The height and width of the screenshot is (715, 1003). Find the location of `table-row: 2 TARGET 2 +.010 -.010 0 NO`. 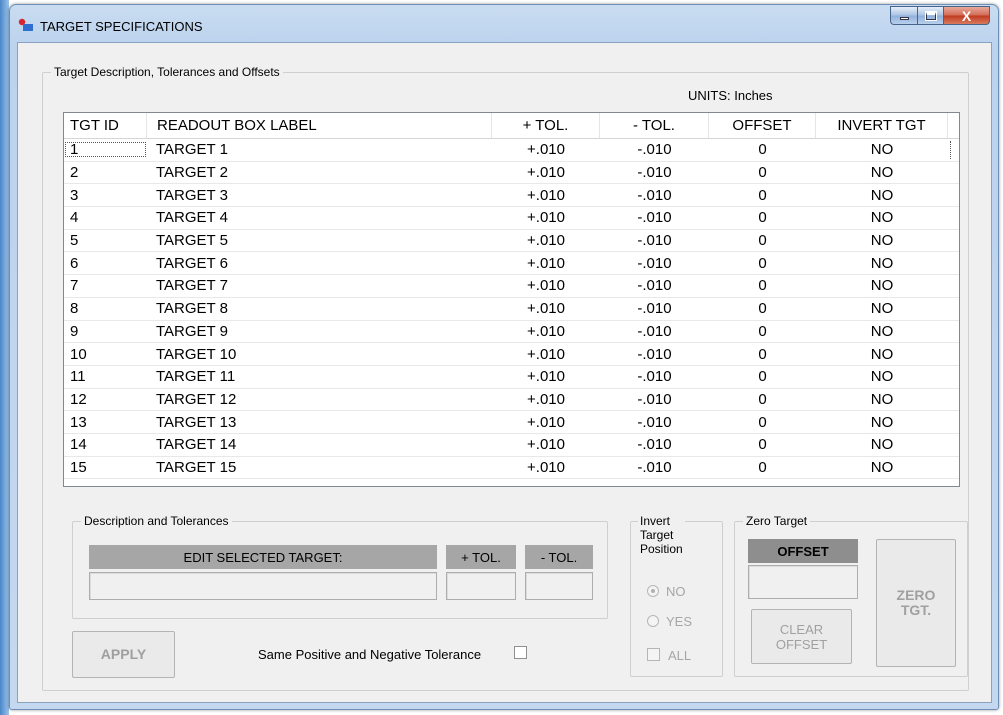

table-row: 2 TARGET 2 +.010 -.010 0 NO is located at coordinates (511, 173).